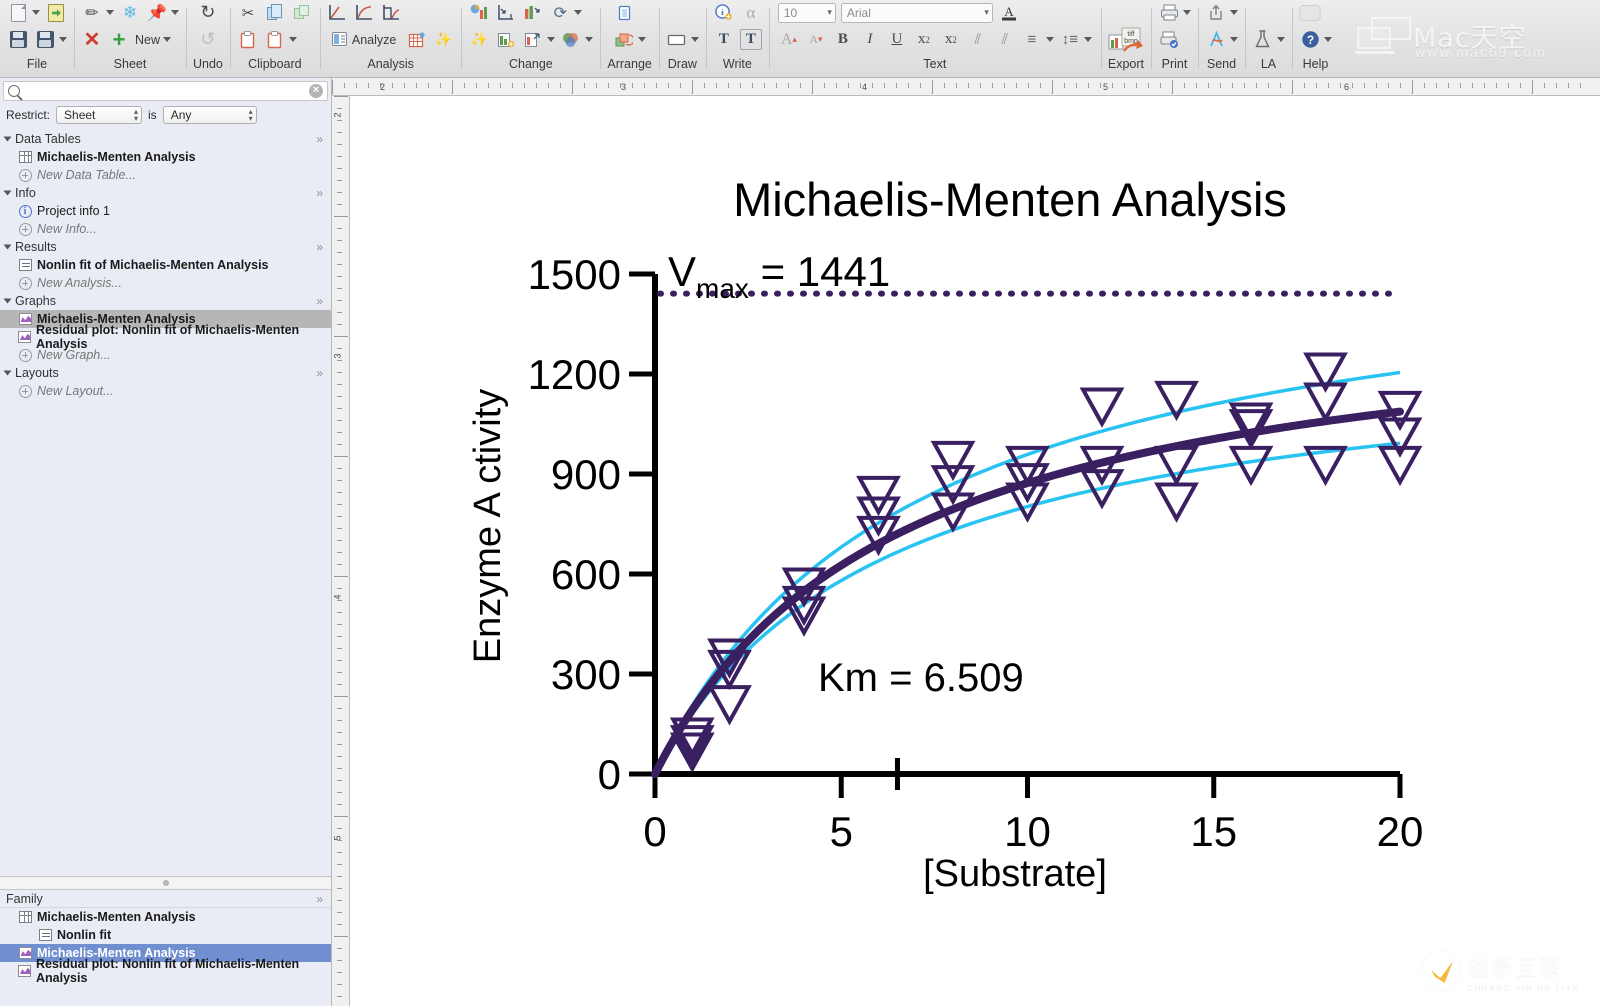  Describe the element at coordinates (292, 39) in the screenshot. I see `paste-caret-icon` at that location.